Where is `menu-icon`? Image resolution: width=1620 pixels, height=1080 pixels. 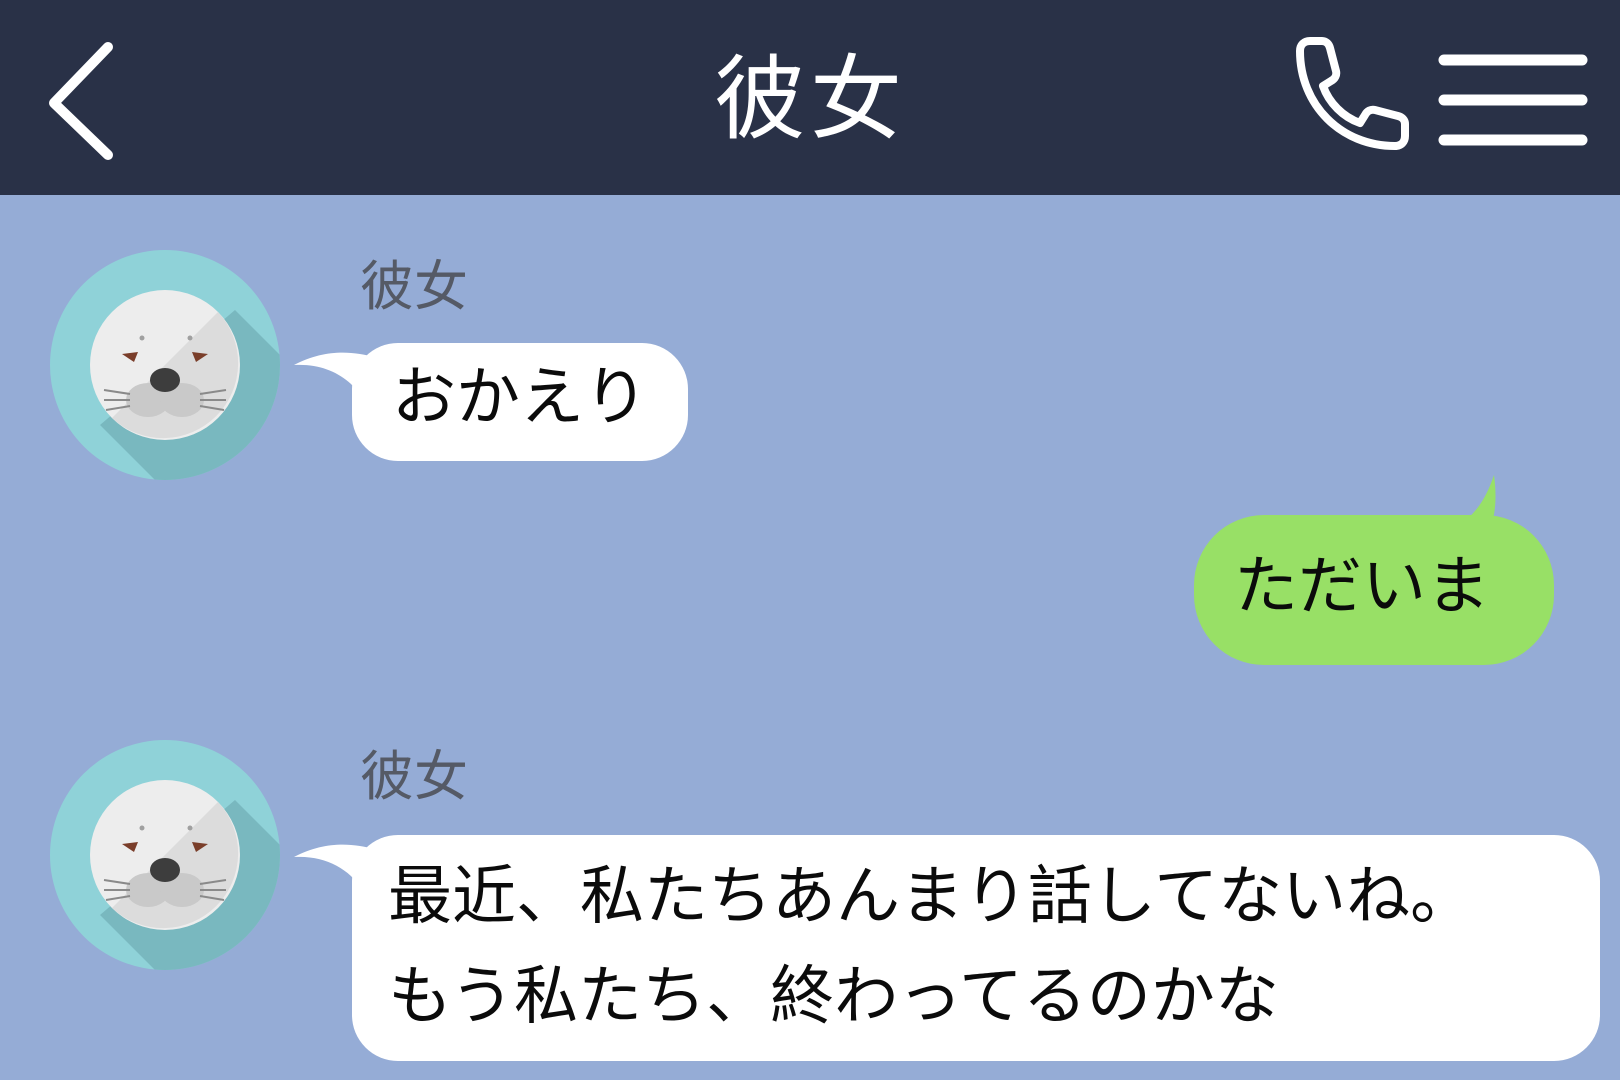 menu-icon is located at coordinates (1513, 100).